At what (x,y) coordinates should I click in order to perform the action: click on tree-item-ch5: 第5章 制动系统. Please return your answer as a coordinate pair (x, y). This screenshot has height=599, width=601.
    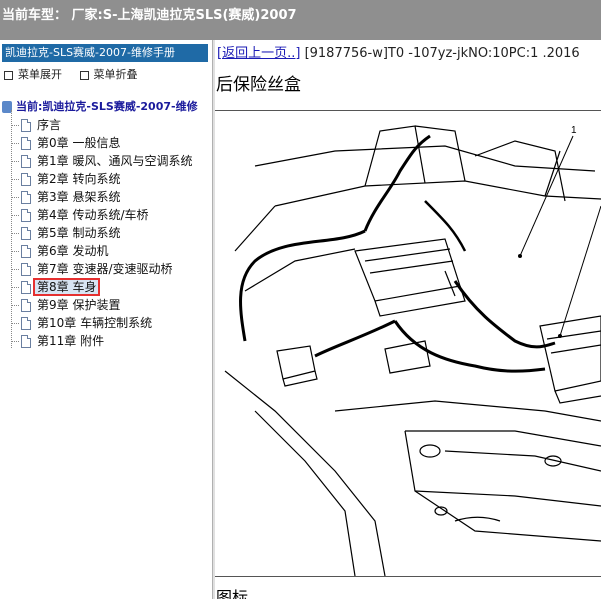
    Looking at the image, I should click on (65, 233).